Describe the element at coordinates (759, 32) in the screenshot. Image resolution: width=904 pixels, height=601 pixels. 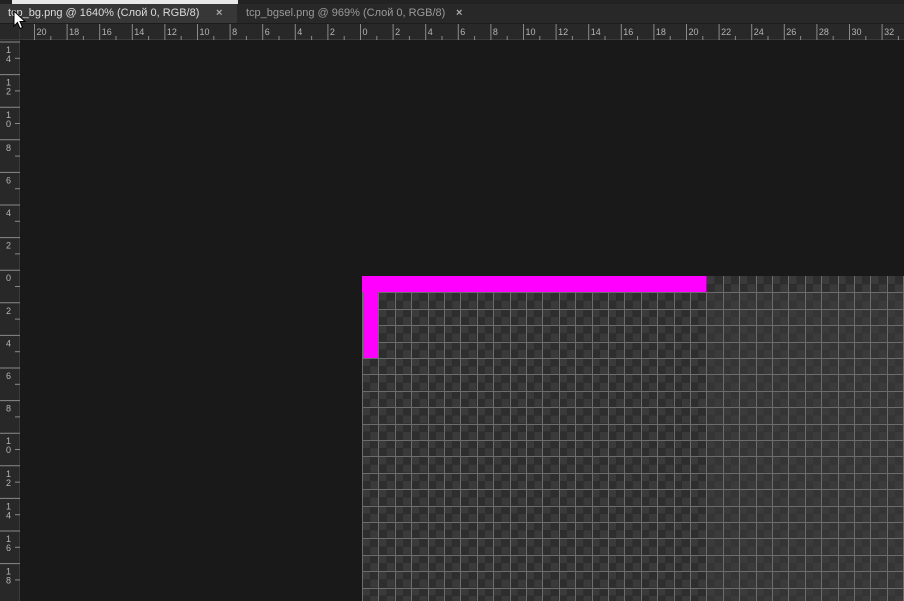
I see `ruler-label: 24` at that location.